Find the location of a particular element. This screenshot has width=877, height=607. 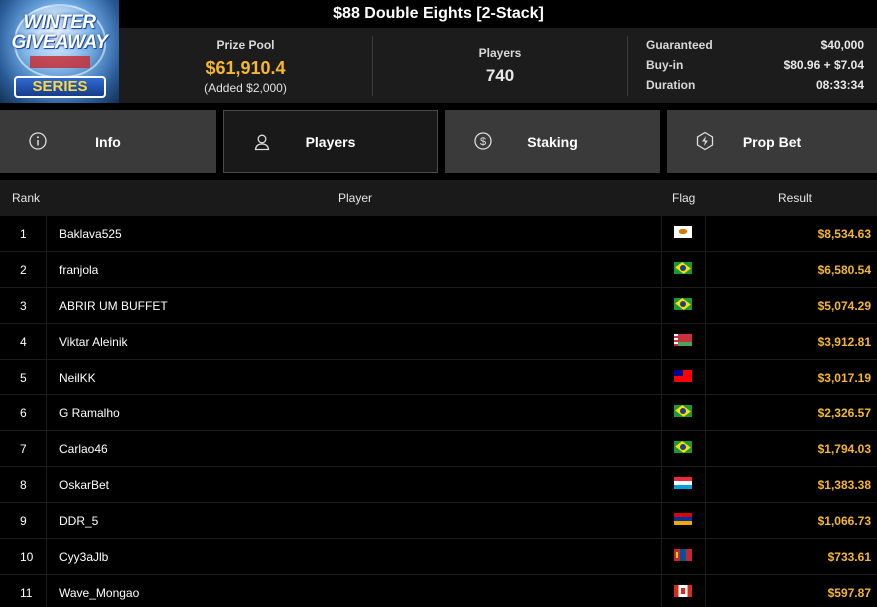

results-table-header: Rank Player Flag Result is located at coordinates (438, 198).